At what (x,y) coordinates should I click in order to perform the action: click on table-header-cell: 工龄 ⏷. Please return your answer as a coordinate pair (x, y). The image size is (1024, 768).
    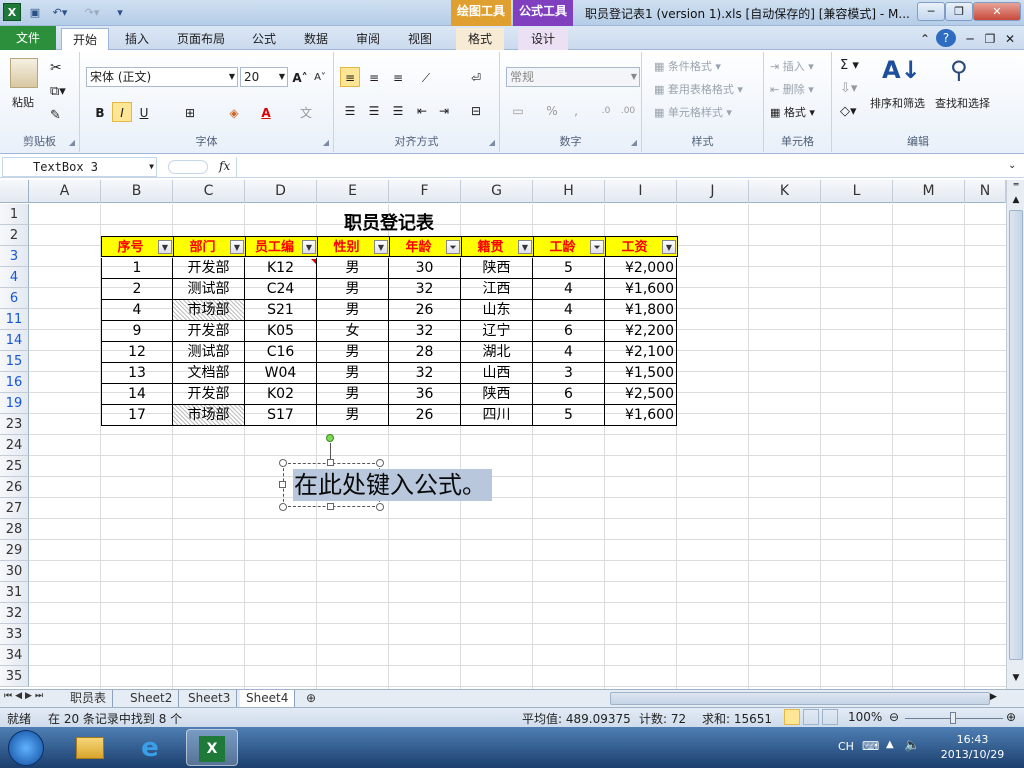
    Looking at the image, I should click on (569, 246).